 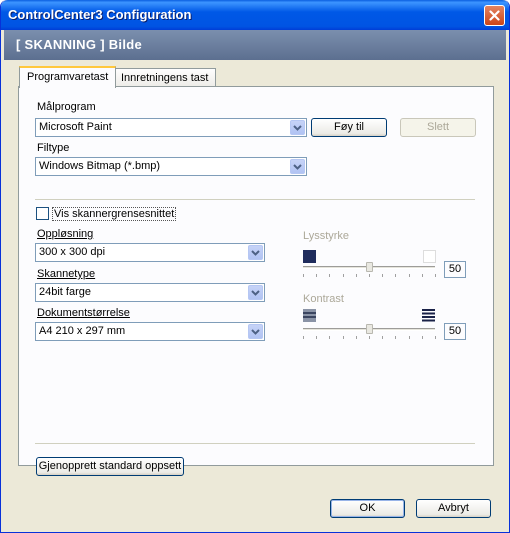 I want to click on close-button, so click(x=494, y=15).